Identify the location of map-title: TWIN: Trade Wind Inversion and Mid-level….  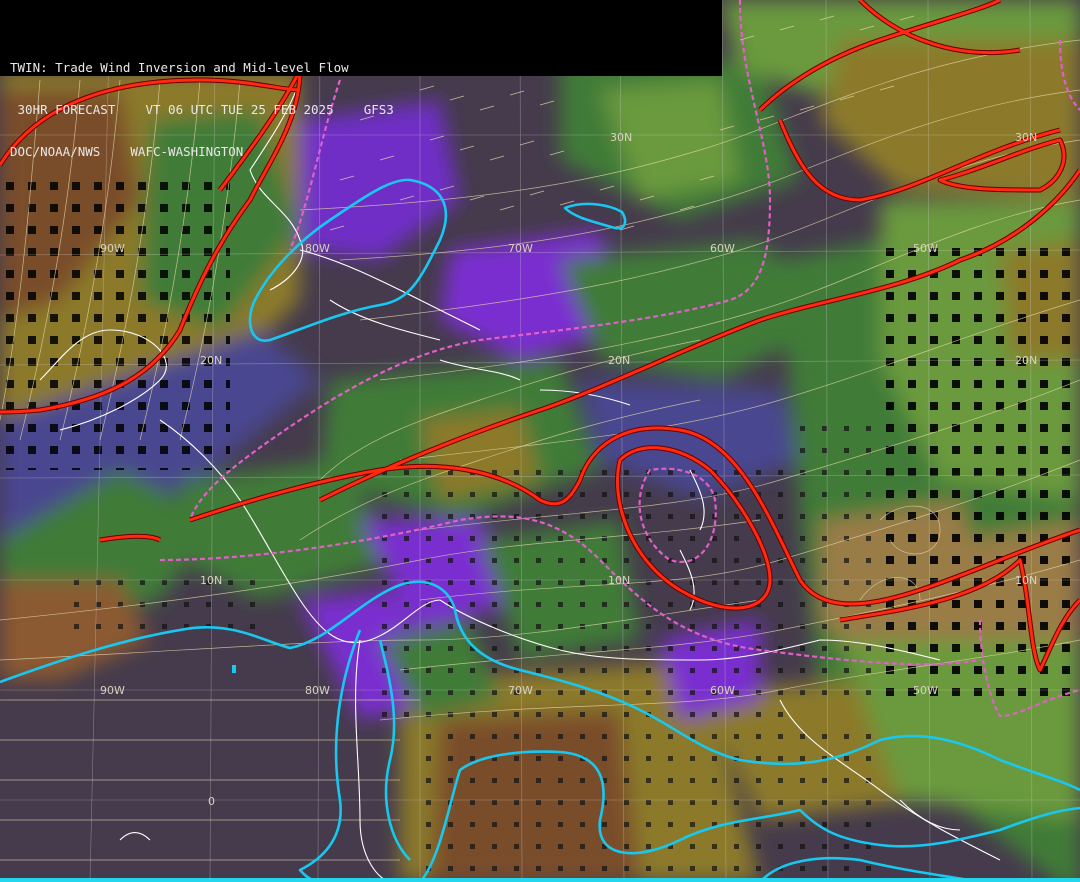
(179, 67).